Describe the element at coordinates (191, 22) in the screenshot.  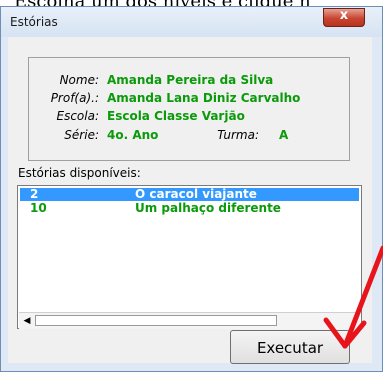
I see `title-bar: Estórias x` at that location.